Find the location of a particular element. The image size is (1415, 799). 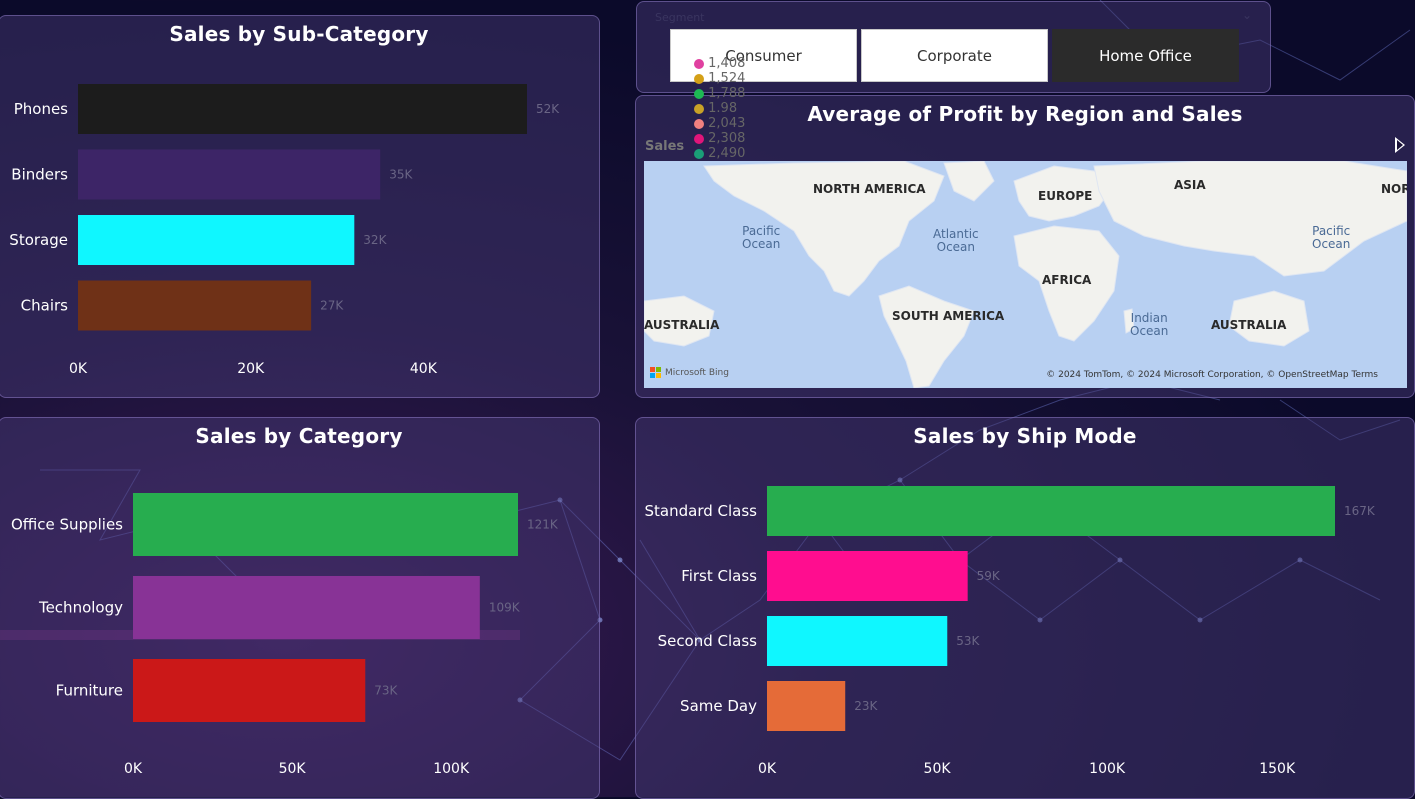

legend-item: 2,490 is located at coordinates (719, 153).